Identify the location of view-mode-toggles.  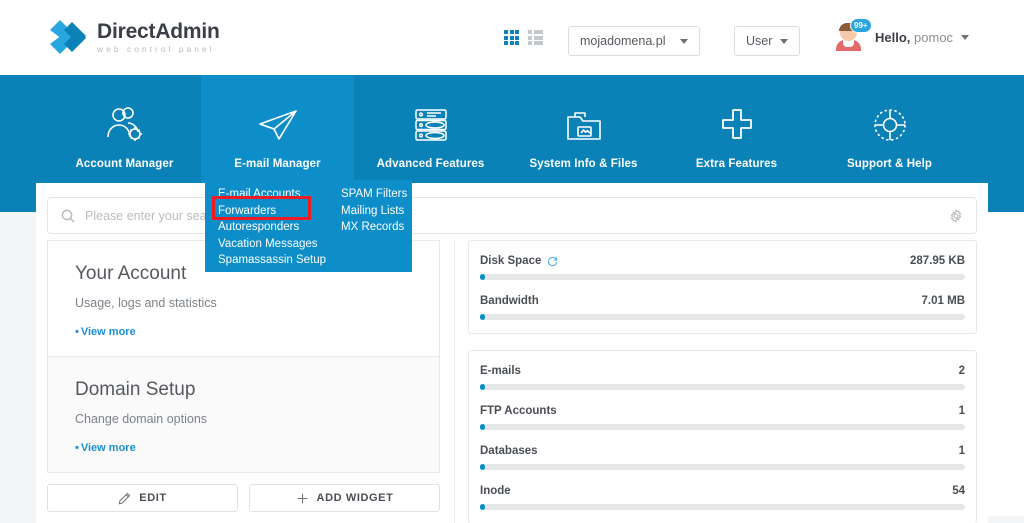
(523, 37).